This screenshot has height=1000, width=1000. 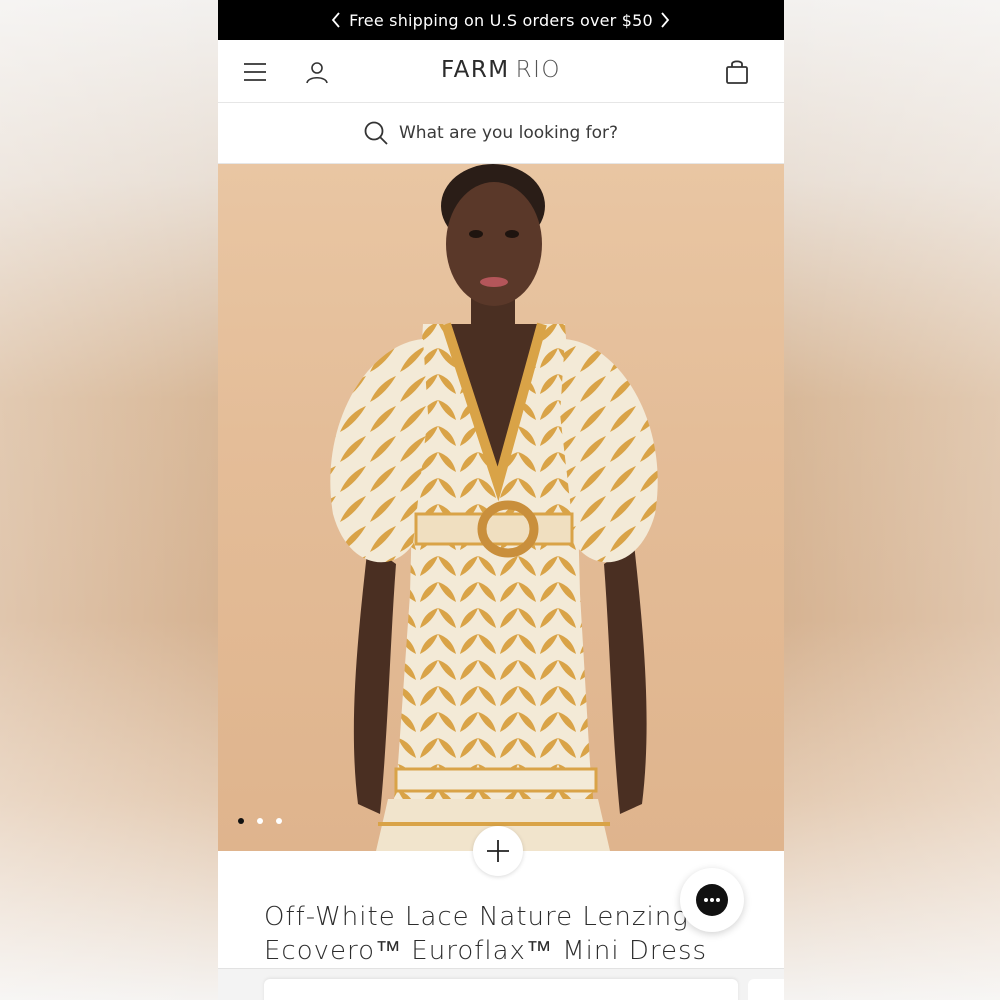 I want to click on site-logo: FARM RIO, so click(x=501, y=70).